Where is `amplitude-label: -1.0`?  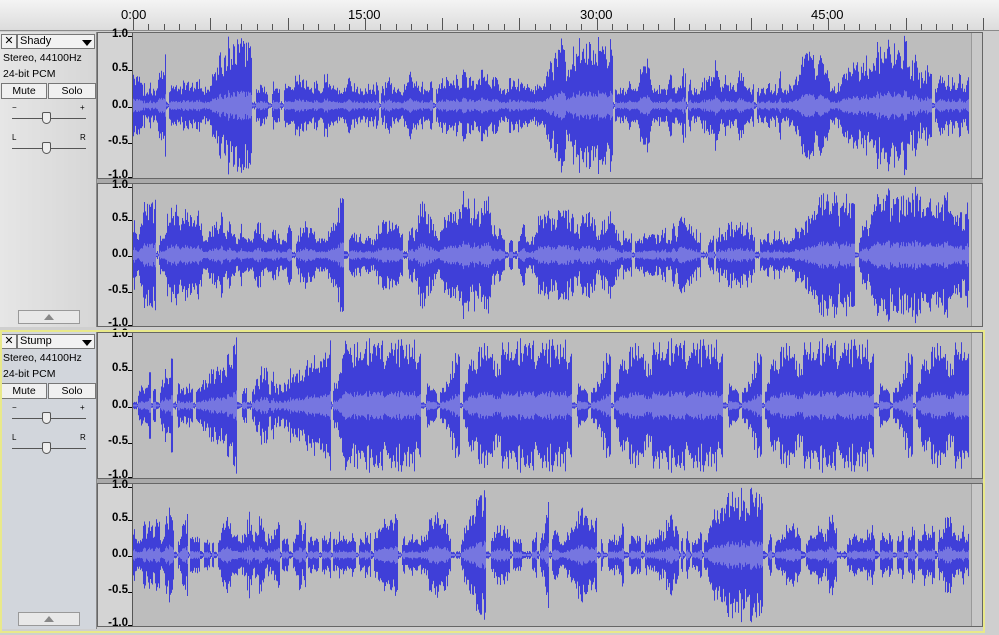 amplitude-label: -1.0 is located at coordinates (118, 623).